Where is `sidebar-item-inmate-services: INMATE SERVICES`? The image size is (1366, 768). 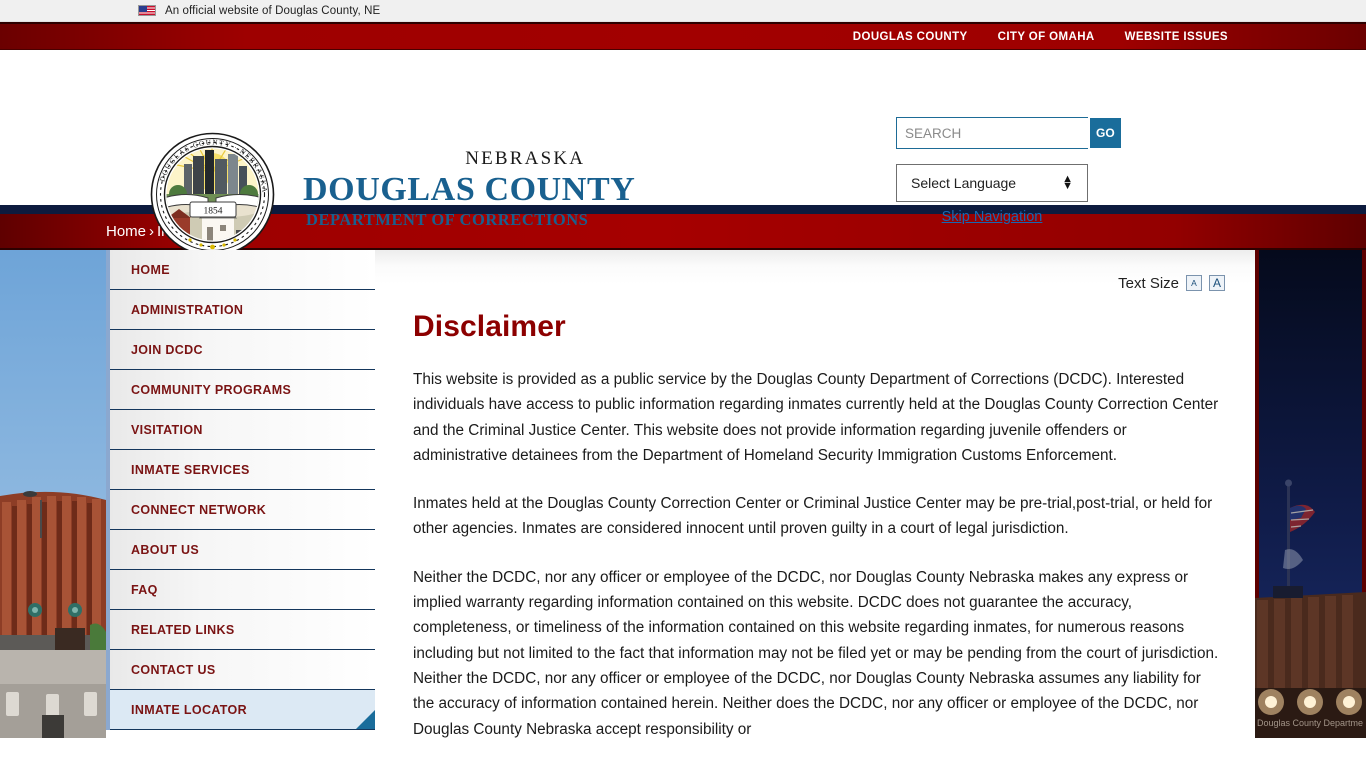 sidebar-item-inmate-services: INMATE SERVICES is located at coordinates (242, 470).